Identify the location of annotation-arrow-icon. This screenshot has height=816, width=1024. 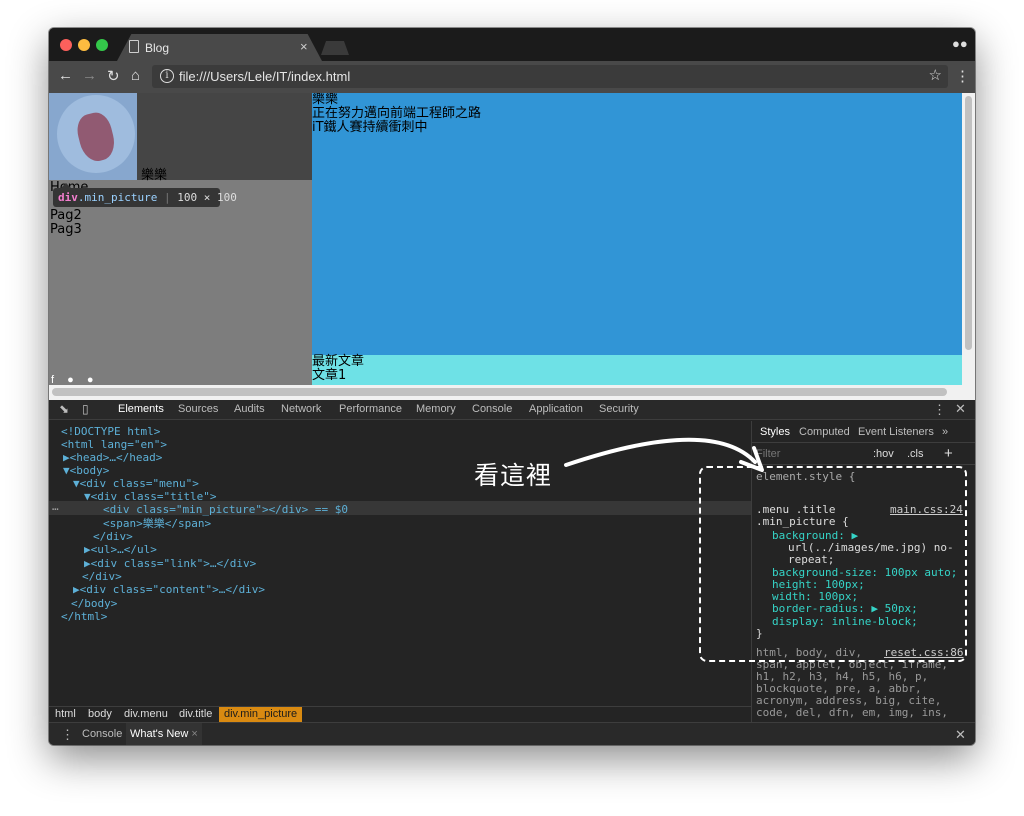
(664, 454).